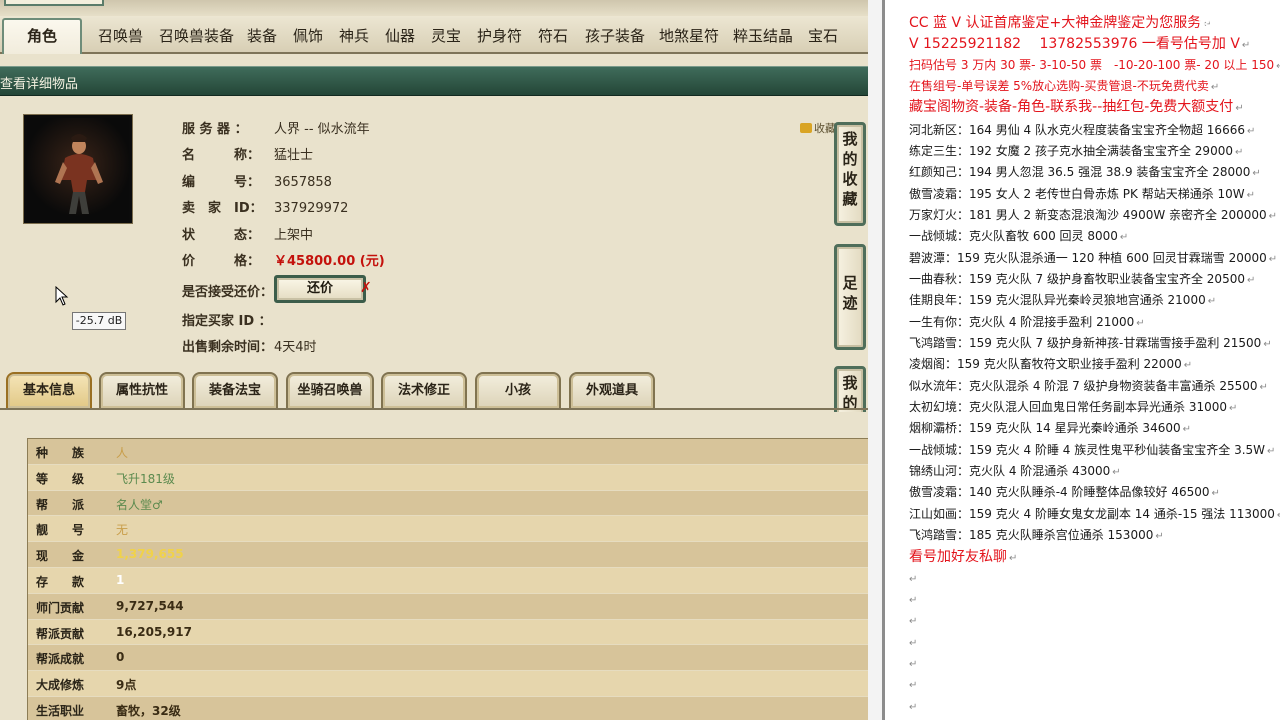  I want to click on bargain-button: 还价, so click(320, 289).